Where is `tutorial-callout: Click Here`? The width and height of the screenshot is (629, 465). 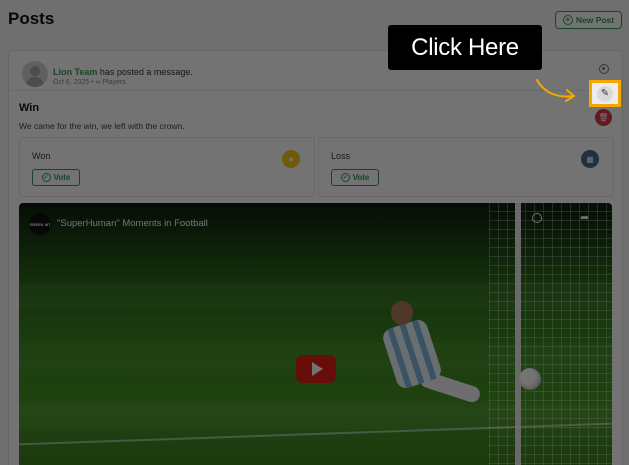
tutorial-callout: Click Here is located at coordinates (465, 47).